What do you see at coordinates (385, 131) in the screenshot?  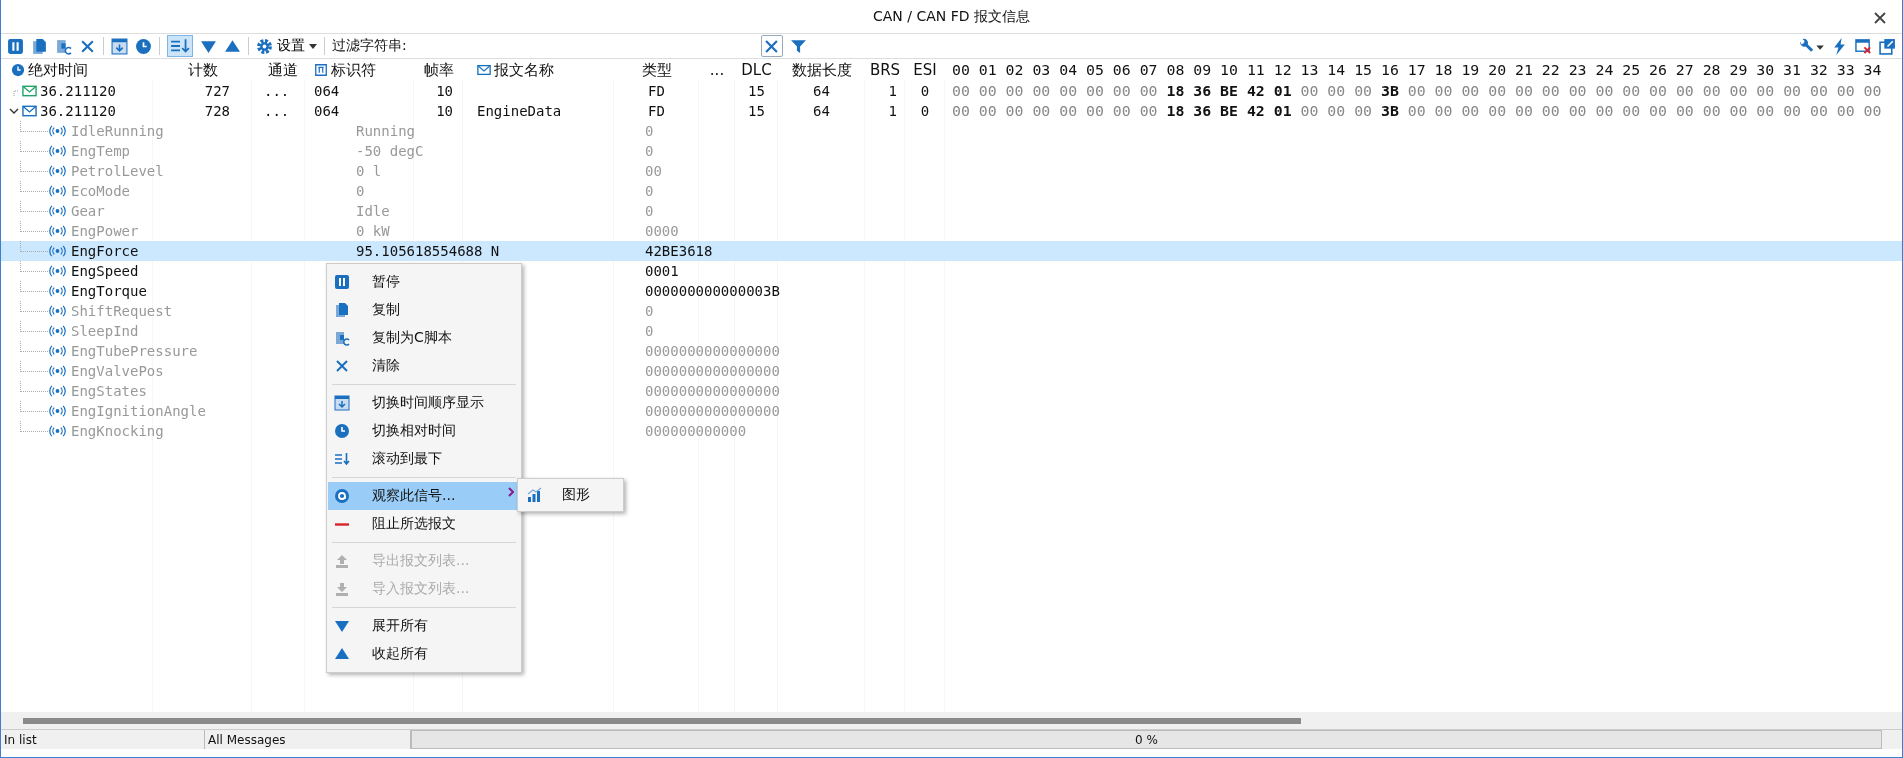 I see `signal-value: Running` at bounding box center [385, 131].